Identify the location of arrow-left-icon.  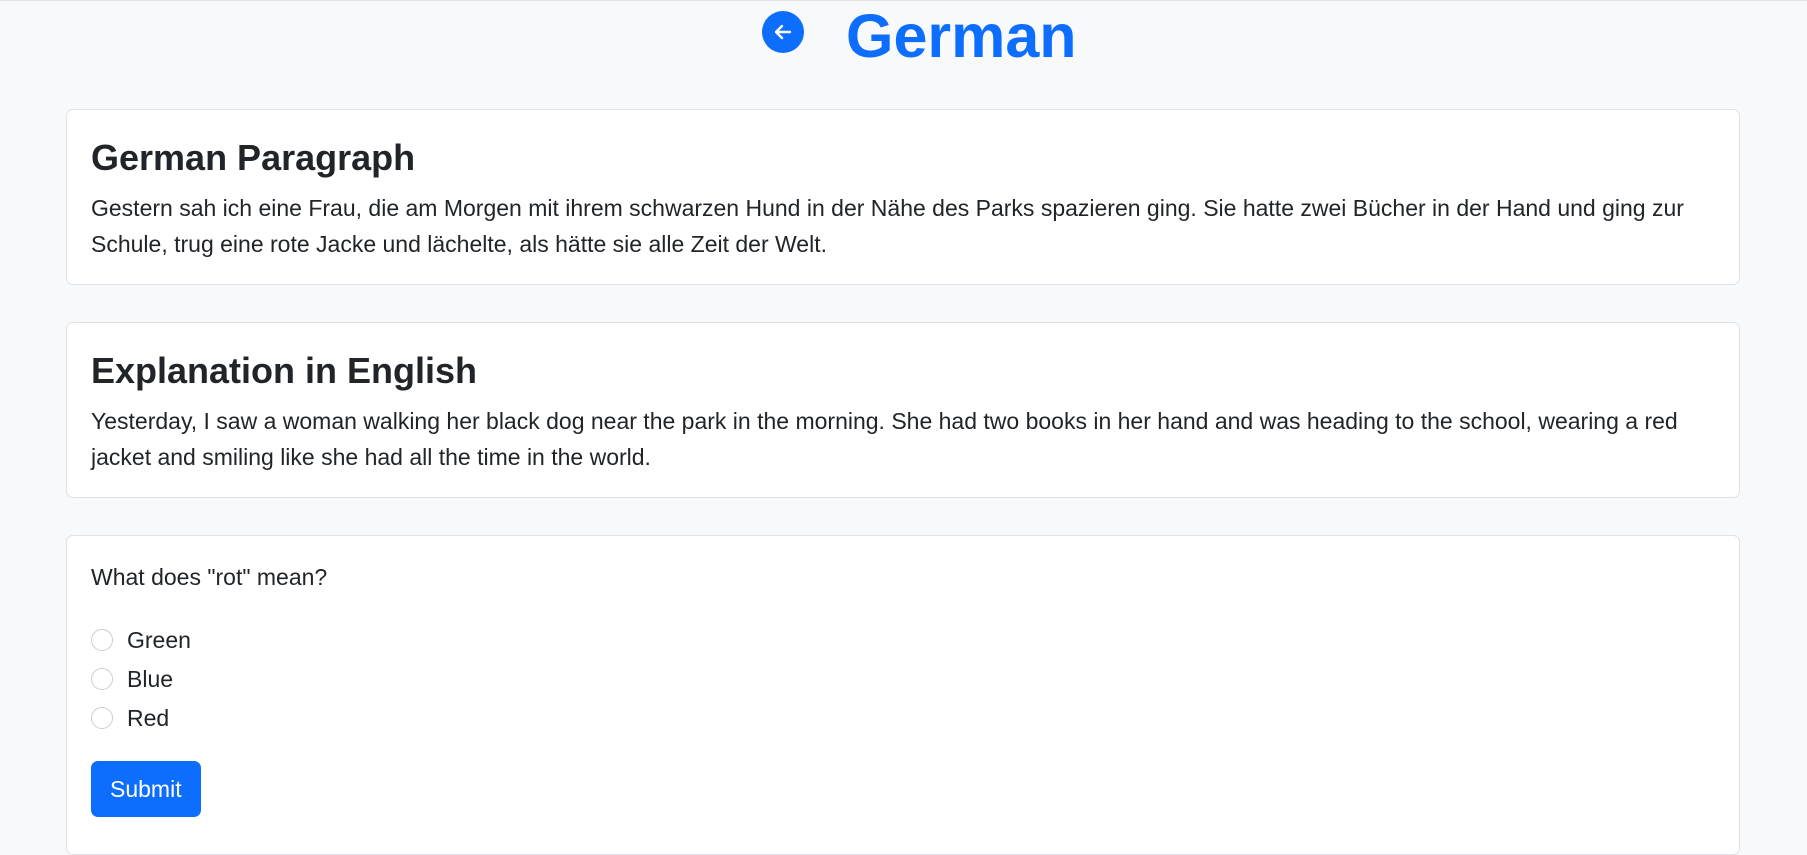
(783, 32).